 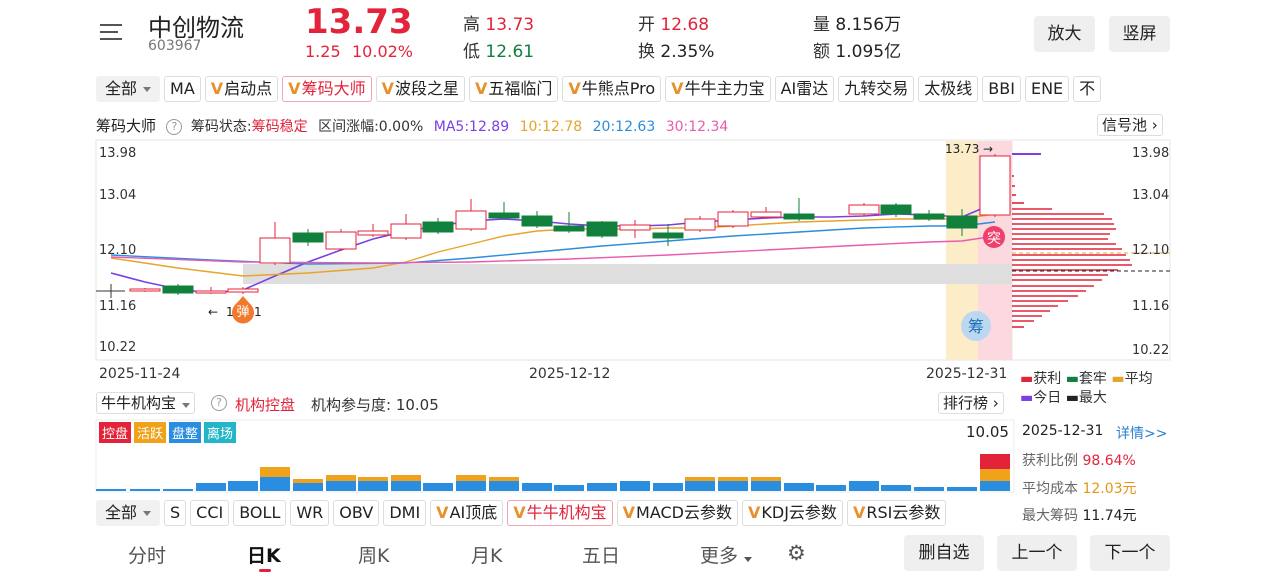 I want to click on y-label-left-4: 11.16, so click(x=118, y=306).